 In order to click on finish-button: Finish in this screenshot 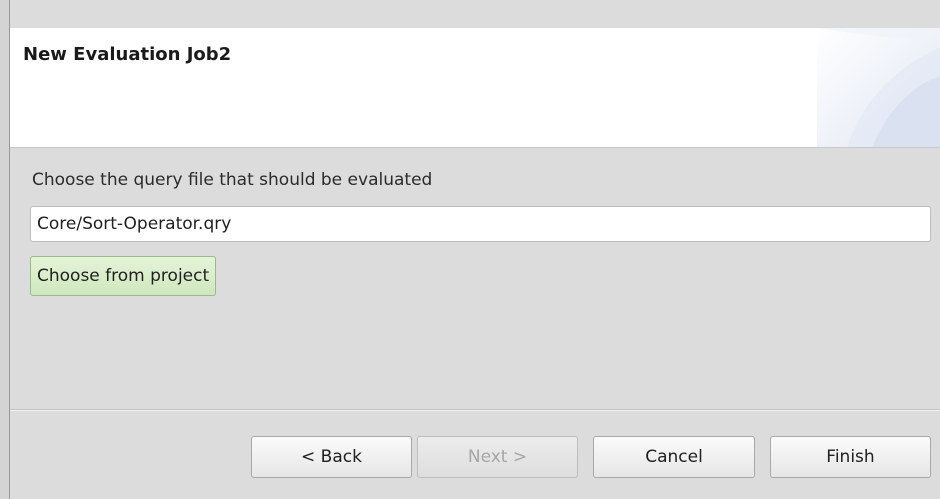, I will do `click(850, 457)`.